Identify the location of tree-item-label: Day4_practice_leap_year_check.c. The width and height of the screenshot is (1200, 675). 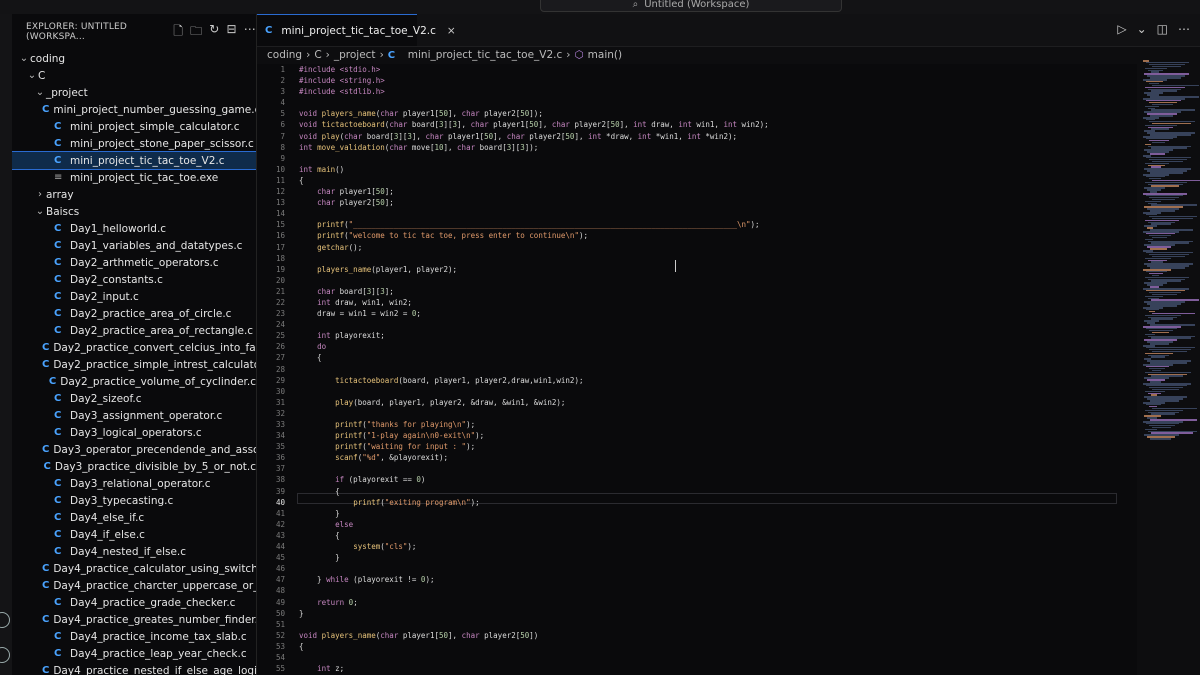
(158, 653).